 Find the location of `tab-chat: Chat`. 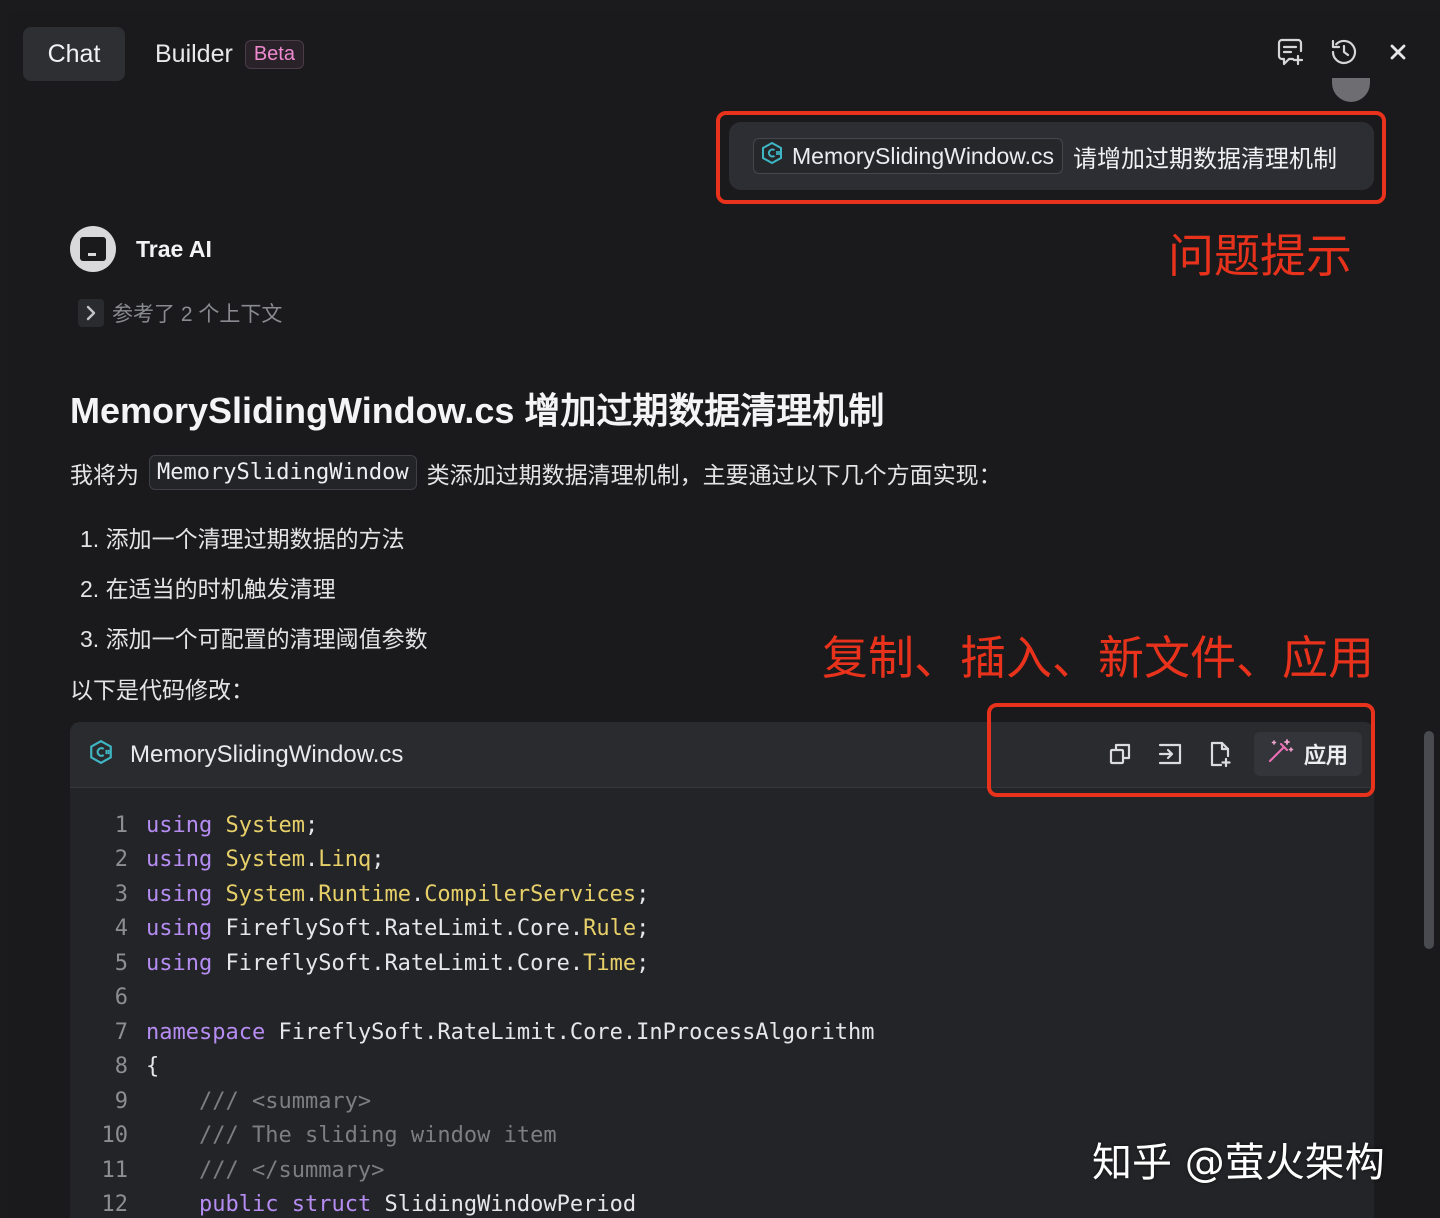

tab-chat: Chat is located at coordinates (74, 54).